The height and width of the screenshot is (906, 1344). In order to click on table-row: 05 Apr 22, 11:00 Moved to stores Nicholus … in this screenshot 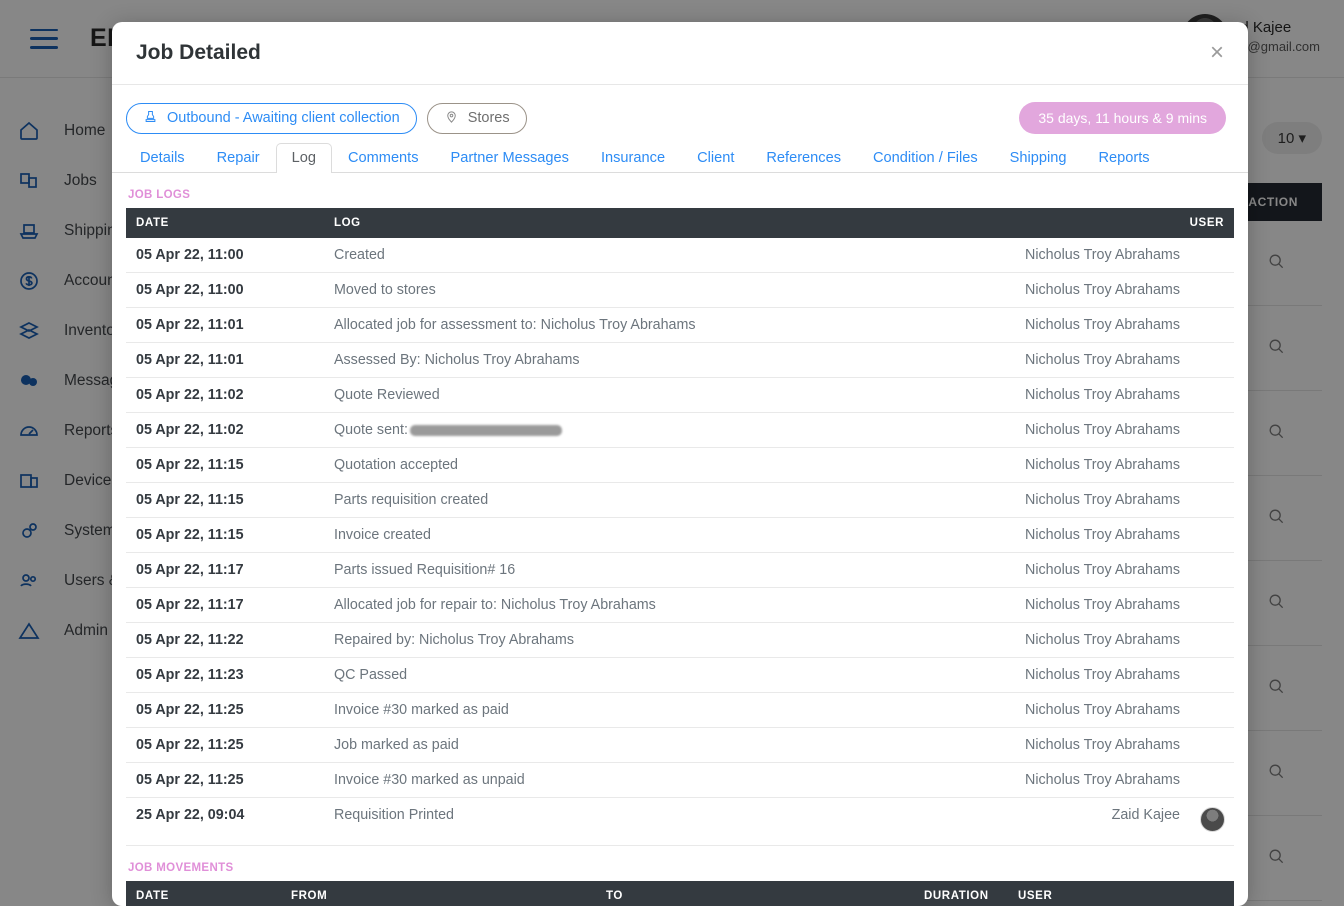, I will do `click(680, 290)`.